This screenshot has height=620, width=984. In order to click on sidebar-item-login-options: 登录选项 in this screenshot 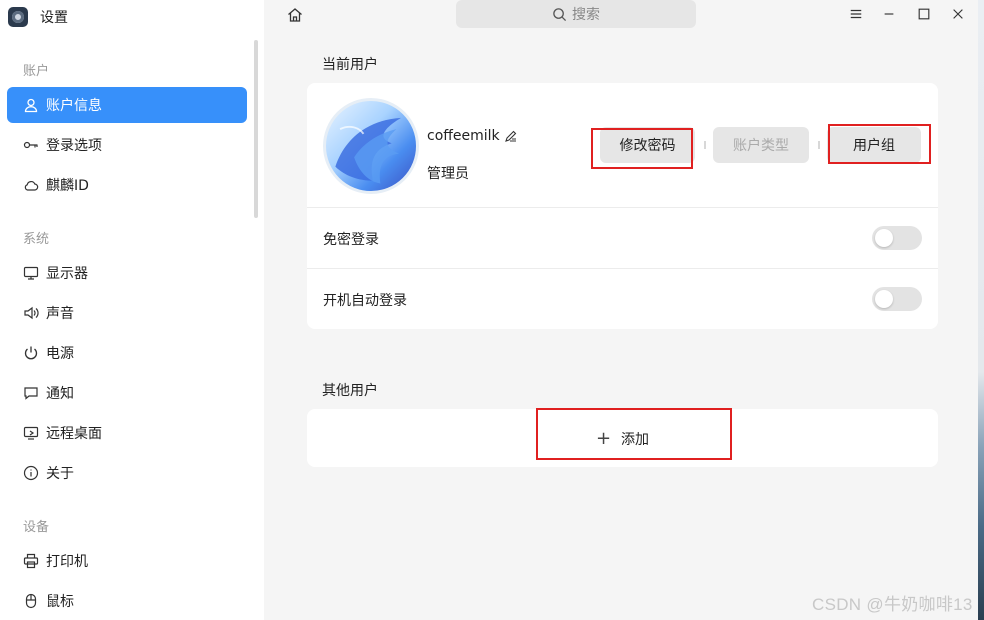, I will do `click(127, 145)`.